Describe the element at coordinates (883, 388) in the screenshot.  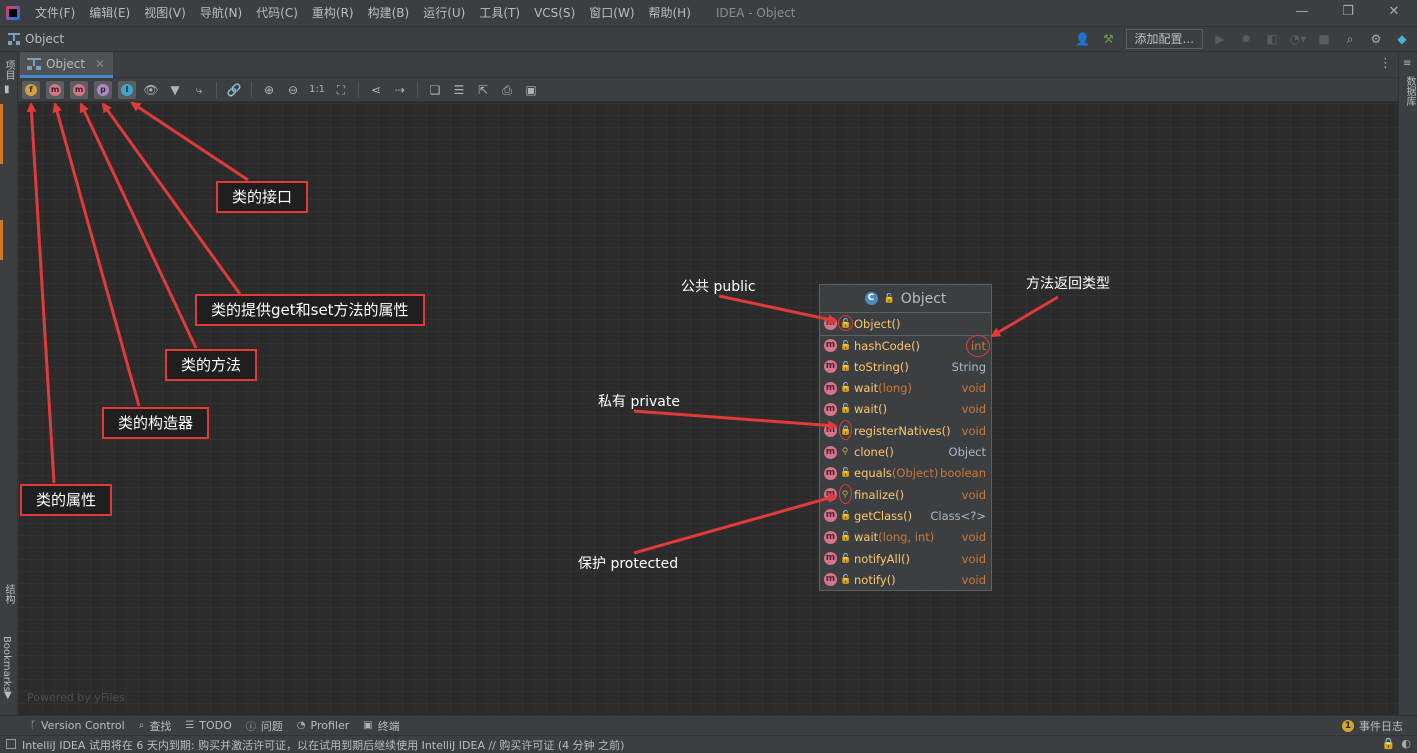
I see `method-signature: wait(long)` at that location.